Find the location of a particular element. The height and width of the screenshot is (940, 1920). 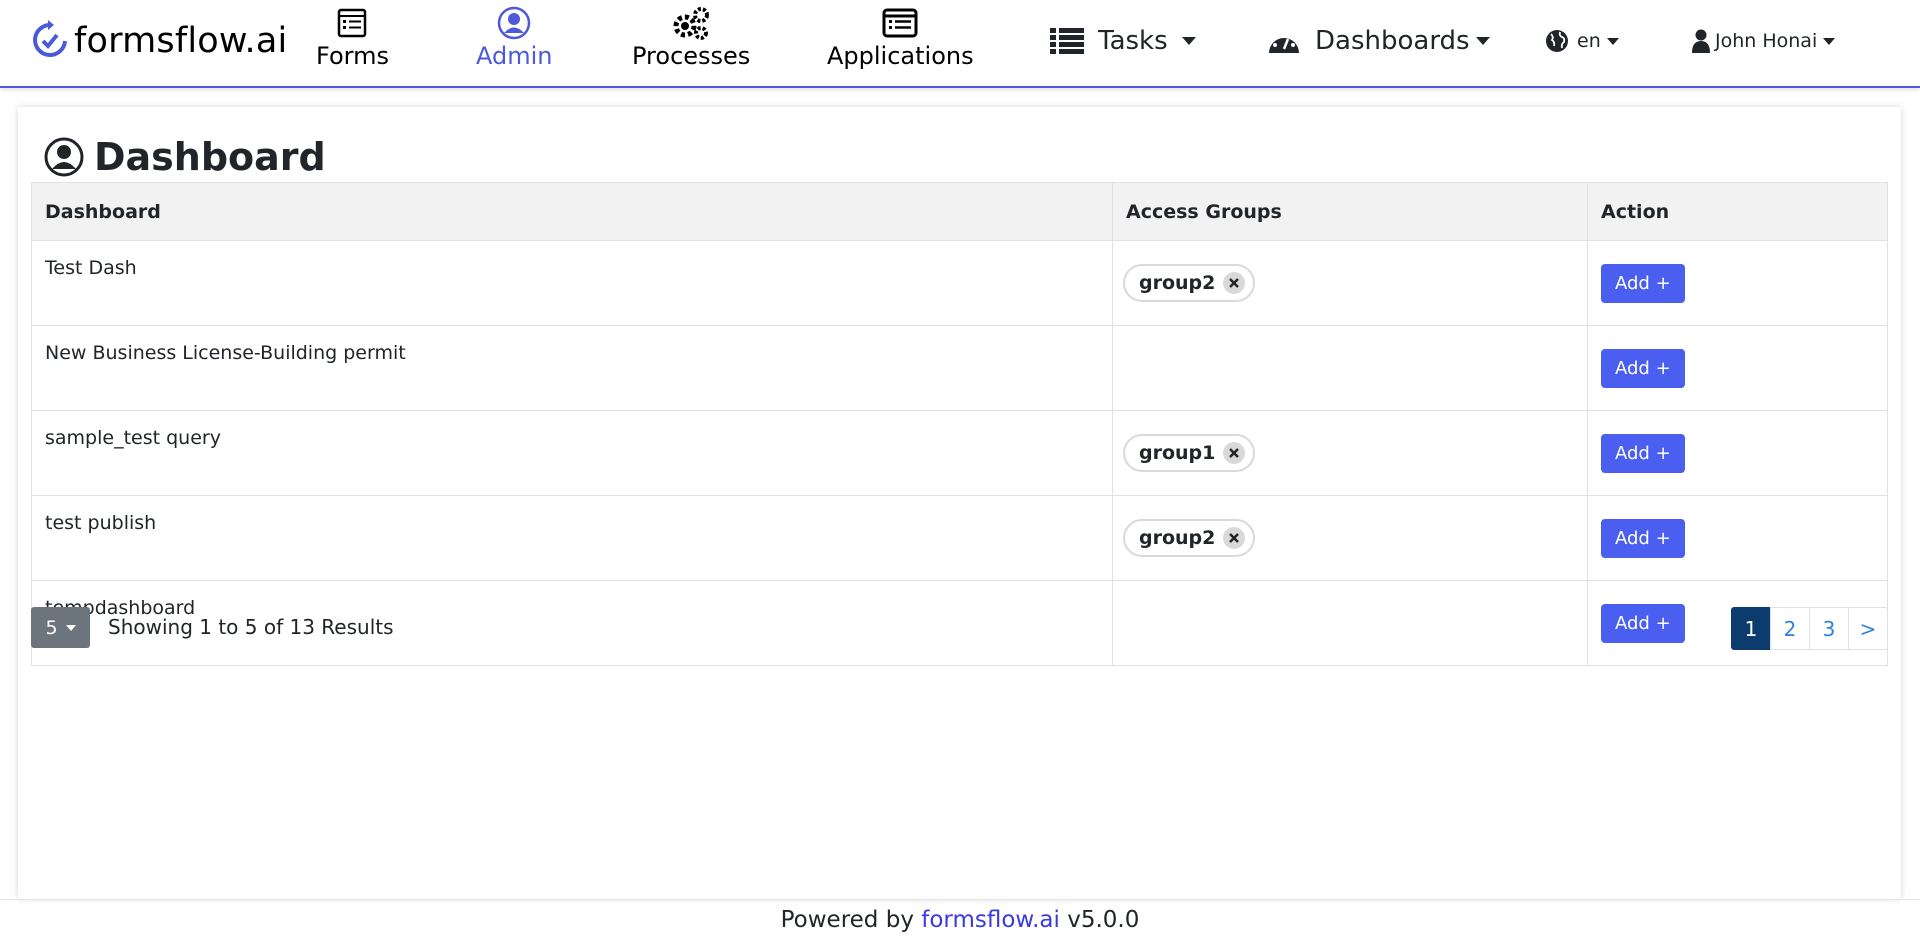

user-dropdown: John Honai is located at coordinates (1763, 41).